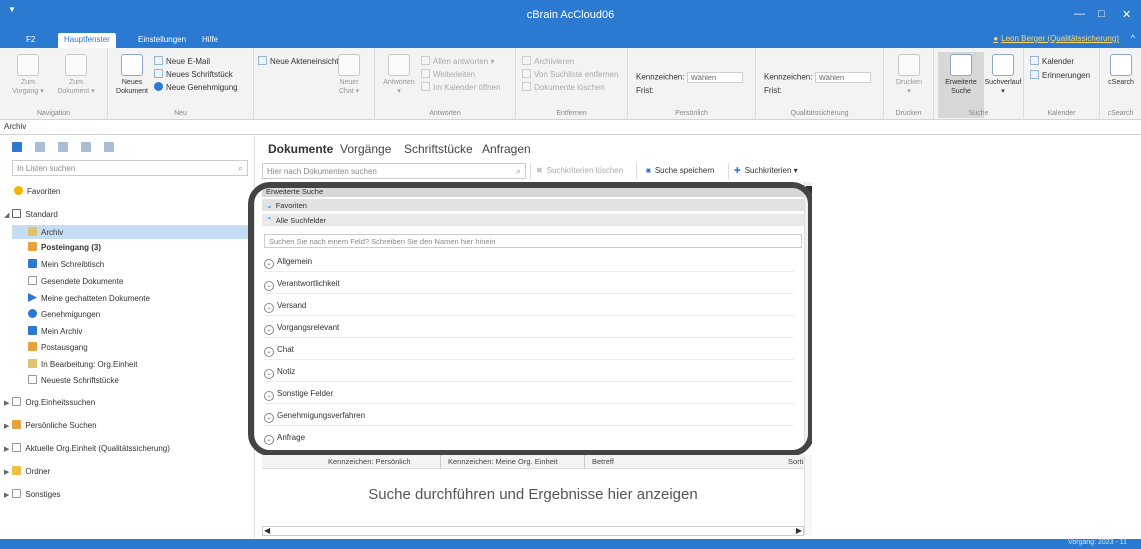 This screenshot has height=549, width=1141. I want to click on kennzeichen-qualitaet-select: Wählen, so click(842, 77).